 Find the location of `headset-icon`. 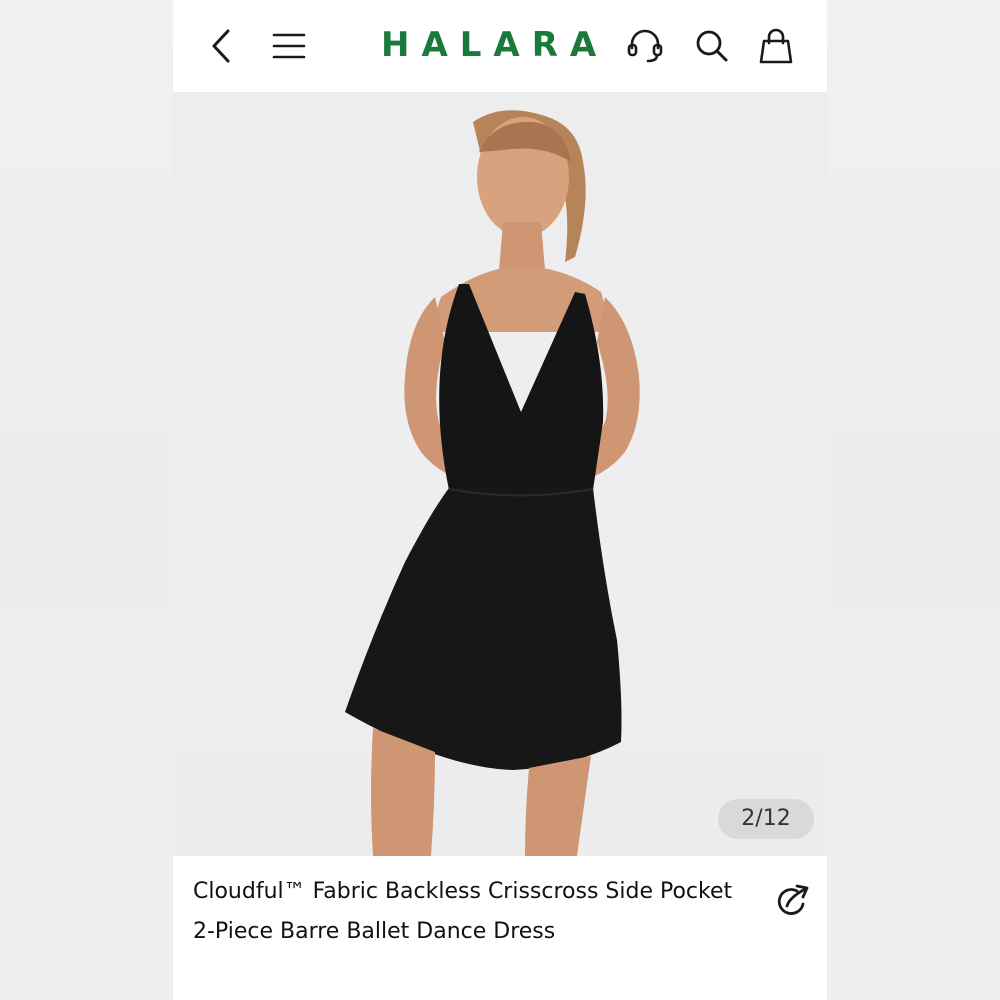

headset-icon is located at coordinates (645, 46).